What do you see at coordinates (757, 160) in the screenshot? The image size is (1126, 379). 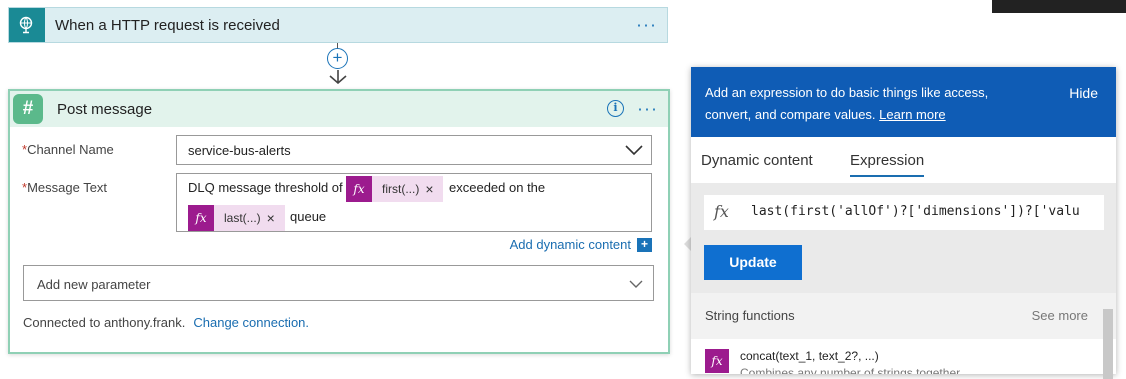 I see `tab-dynamic-content: Dynamic content` at bounding box center [757, 160].